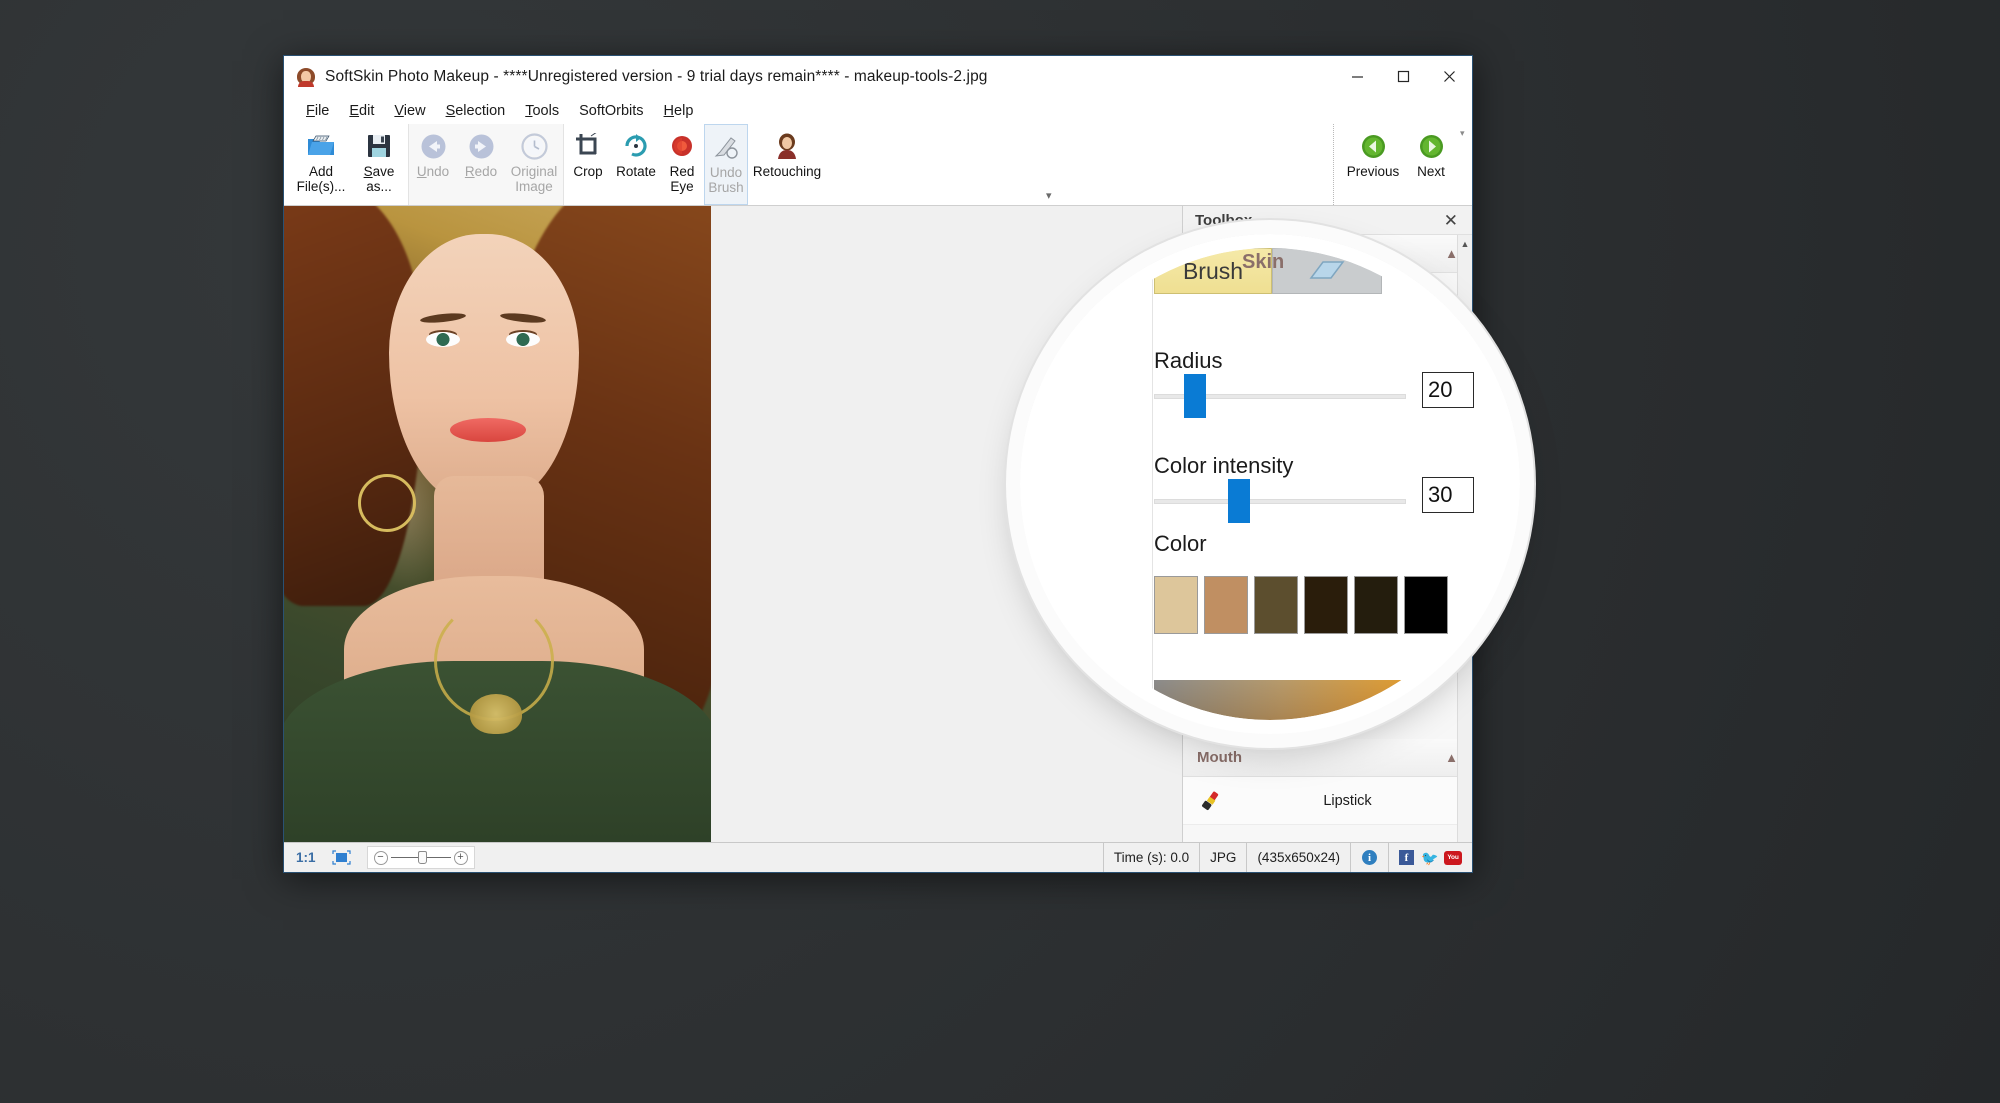  What do you see at coordinates (1431, 146) in the screenshot?
I see `next-arrow-icon` at bounding box center [1431, 146].